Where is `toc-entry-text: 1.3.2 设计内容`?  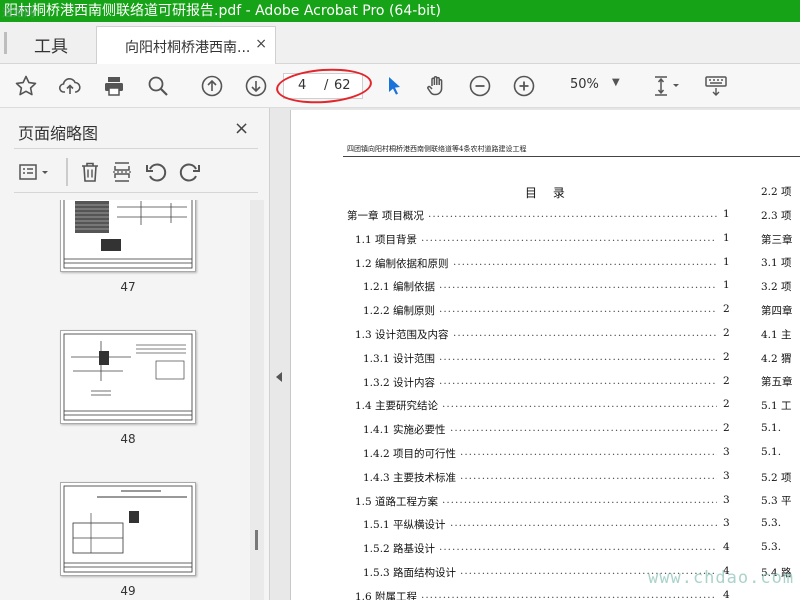 toc-entry-text: 1.3.2 设计内容 is located at coordinates (399, 382).